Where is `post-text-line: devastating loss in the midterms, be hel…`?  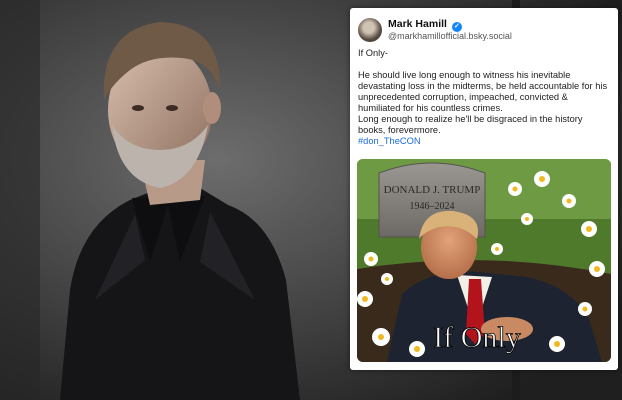 post-text-line: devastating loss in the midterms, be hel… is located at coordinates (483, 86).